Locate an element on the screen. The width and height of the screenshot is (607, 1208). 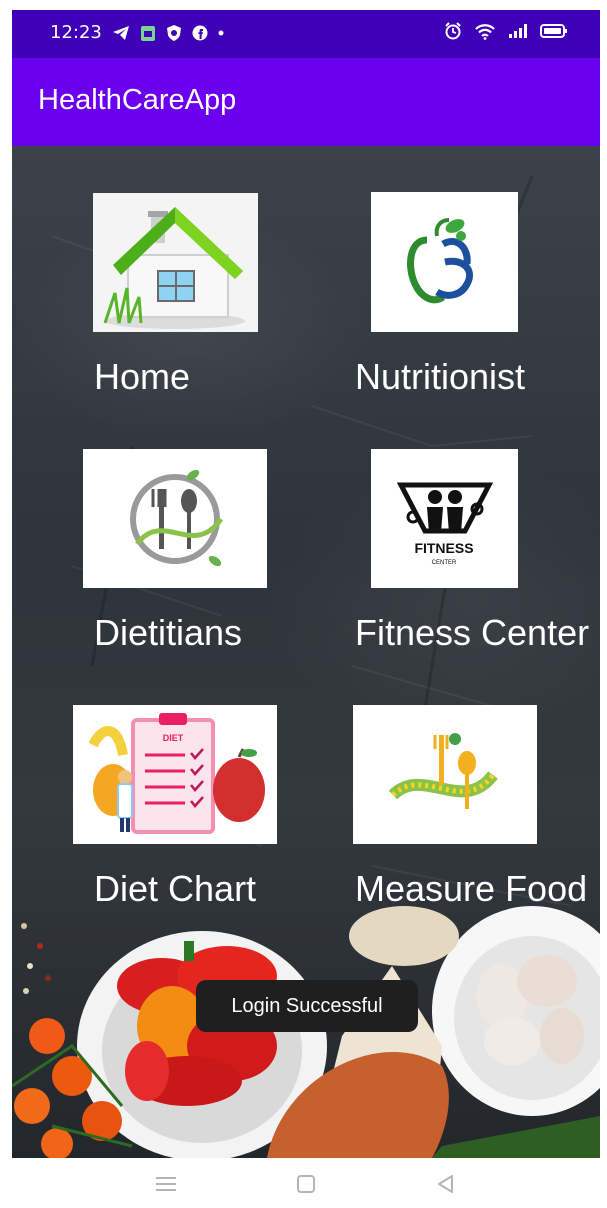
tile-diet-chart: DIET is located at coordinates (175, 774).